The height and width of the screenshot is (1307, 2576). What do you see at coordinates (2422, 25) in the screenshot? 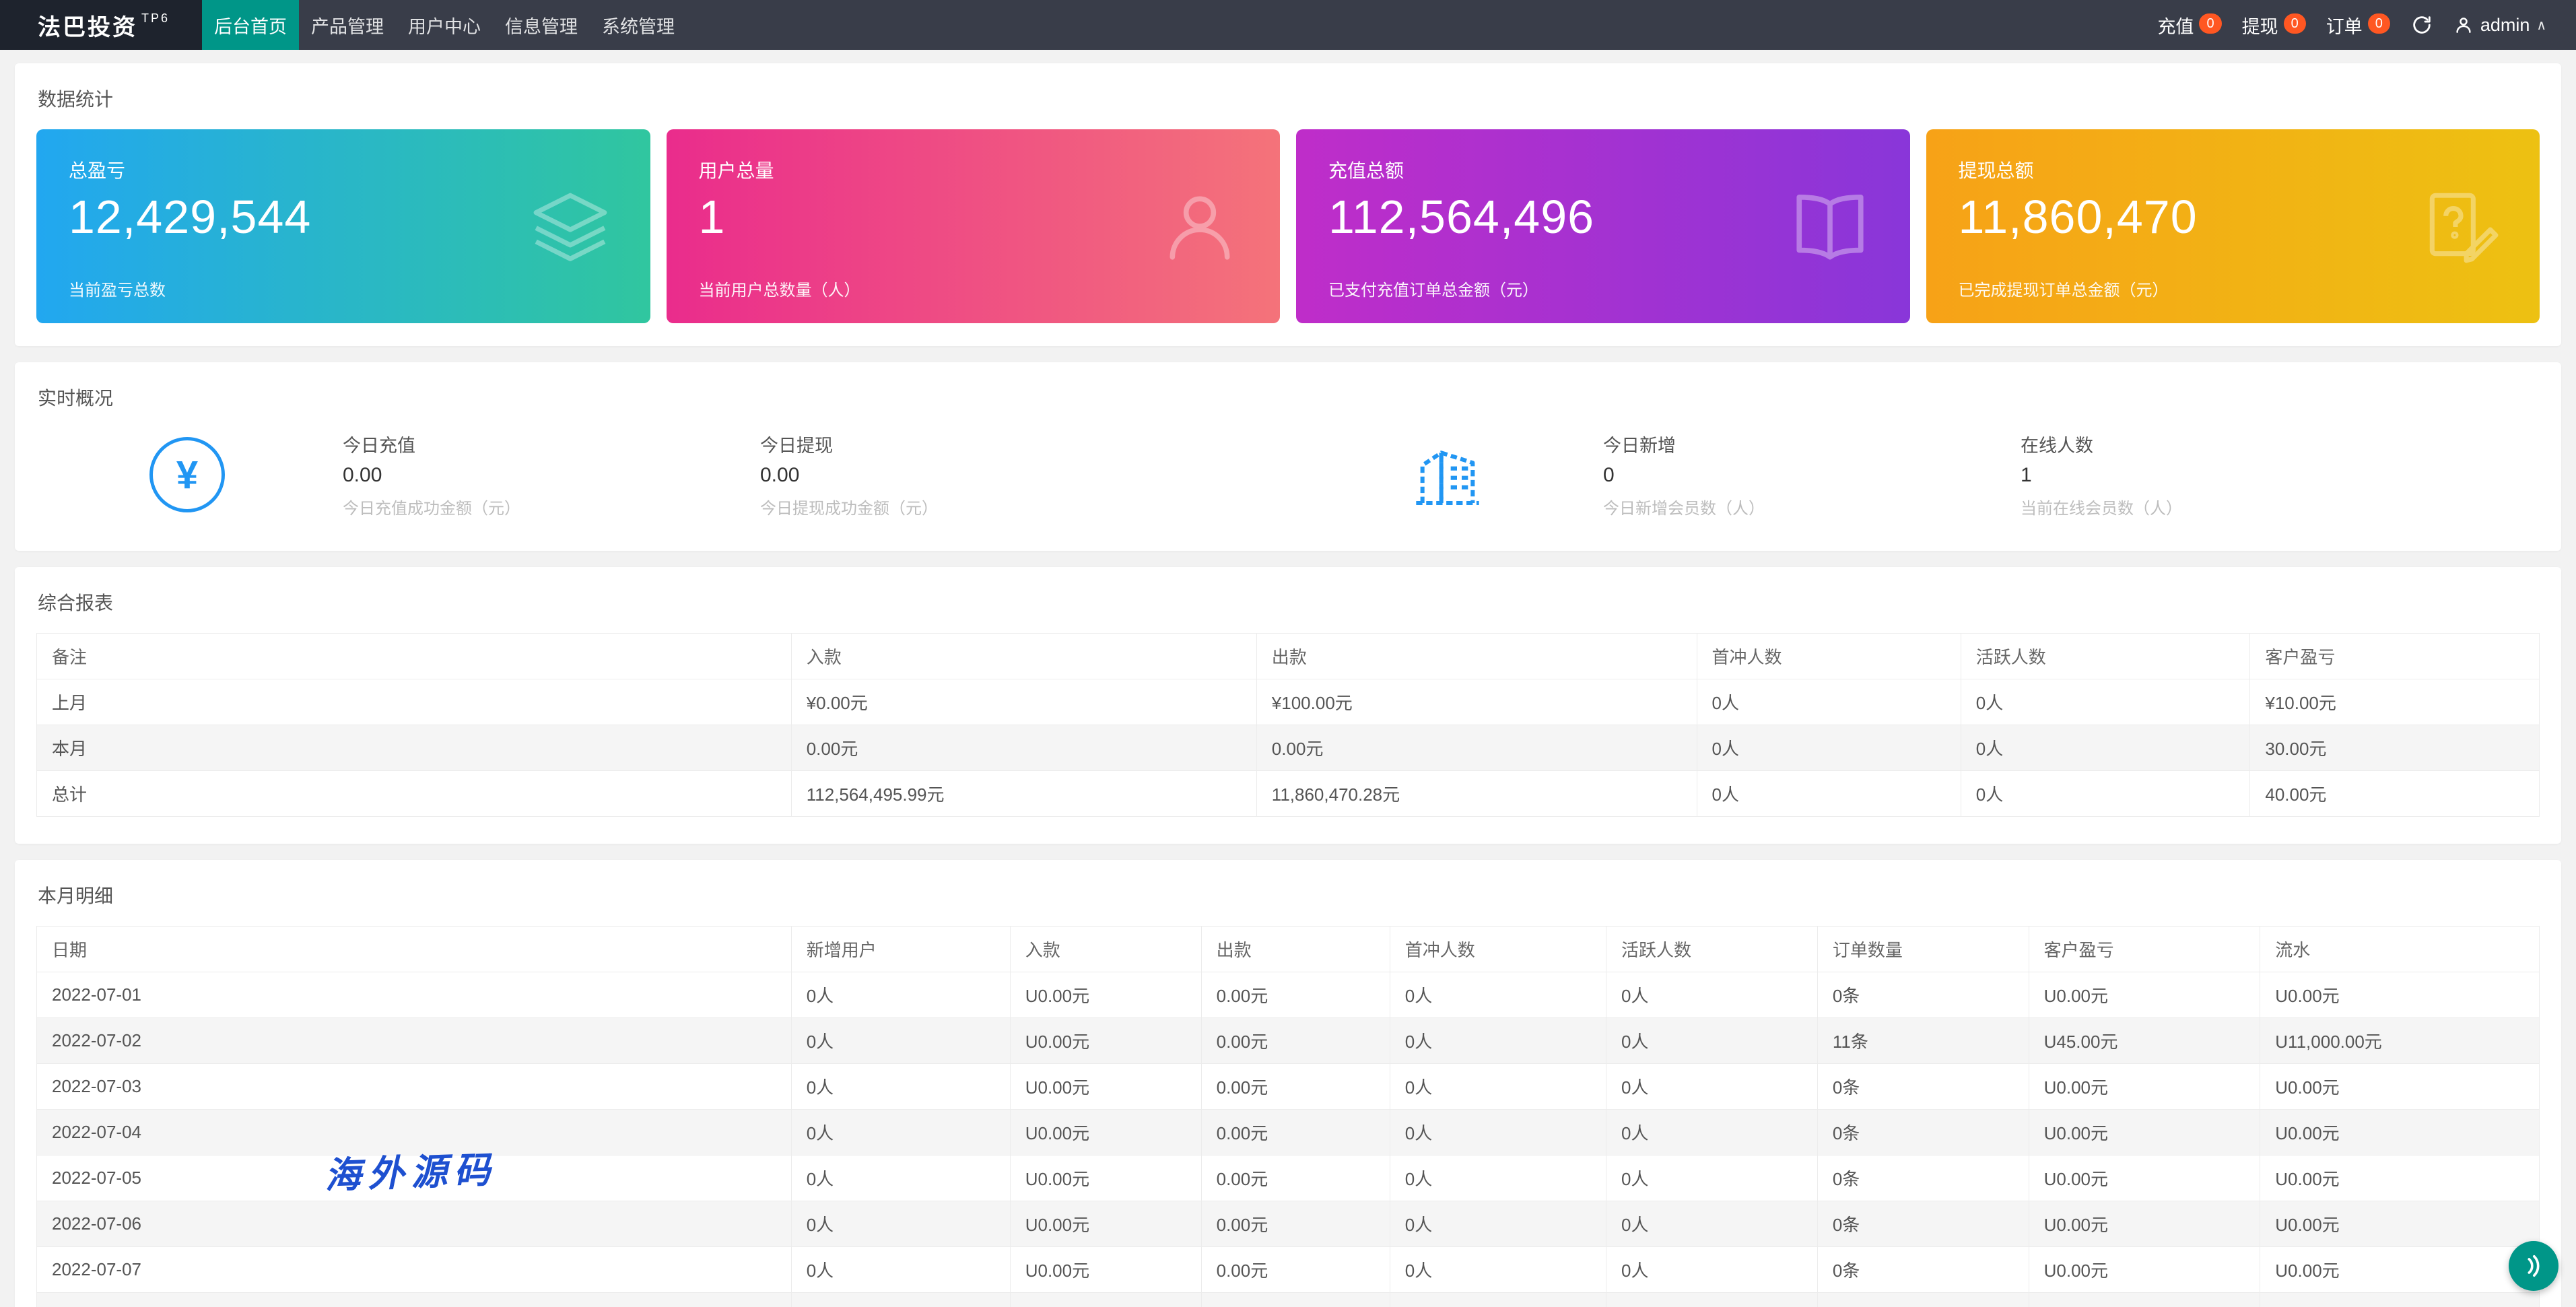
I see `refresh-icon` at bounding box center [2422, 25].